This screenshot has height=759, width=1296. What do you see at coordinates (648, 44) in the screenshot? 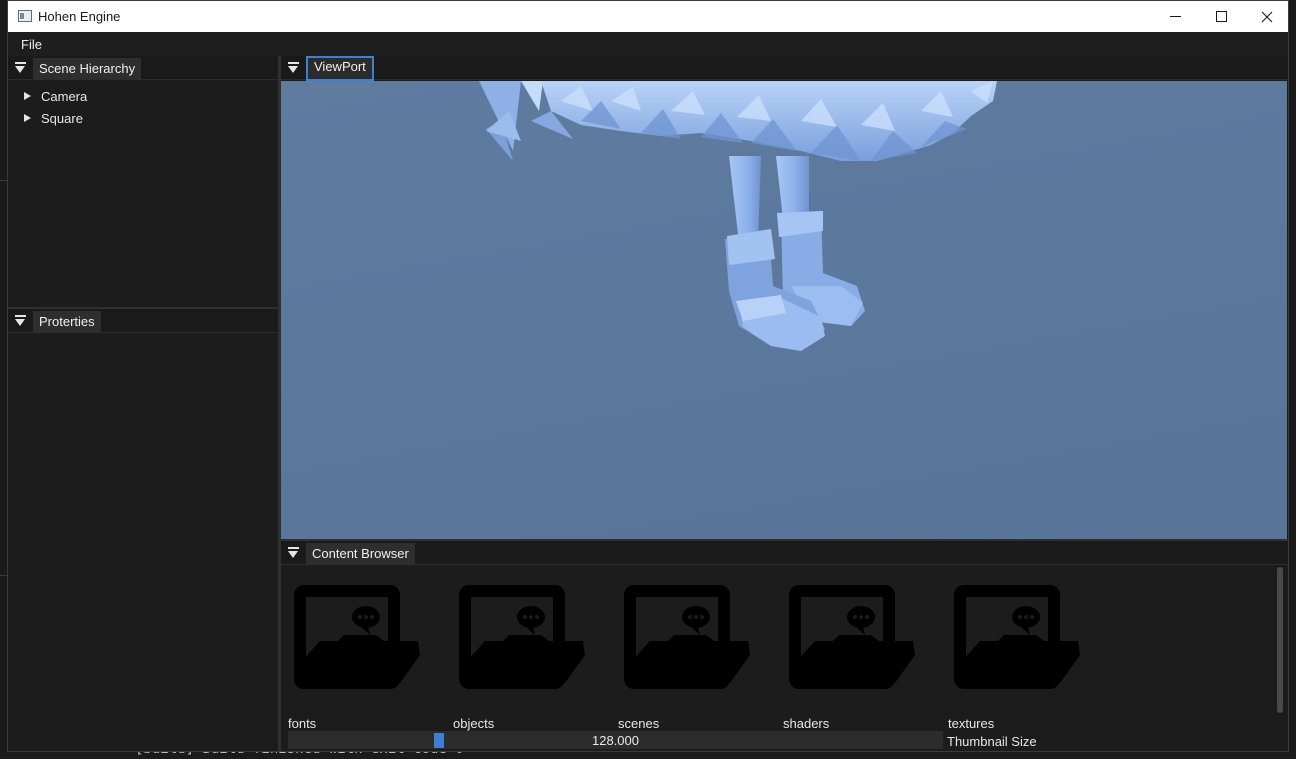
I see `menu-bar: File` at bounding box center [648, 44].